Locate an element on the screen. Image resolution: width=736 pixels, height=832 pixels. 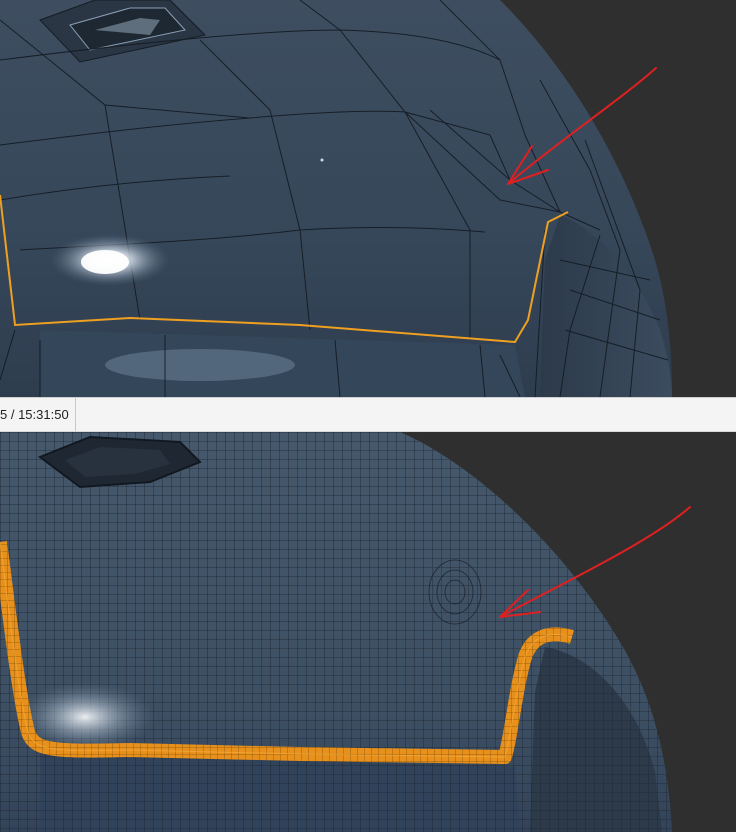
timestamp-label: 5 / 15:31:50 is located at coordinates (38, 414).